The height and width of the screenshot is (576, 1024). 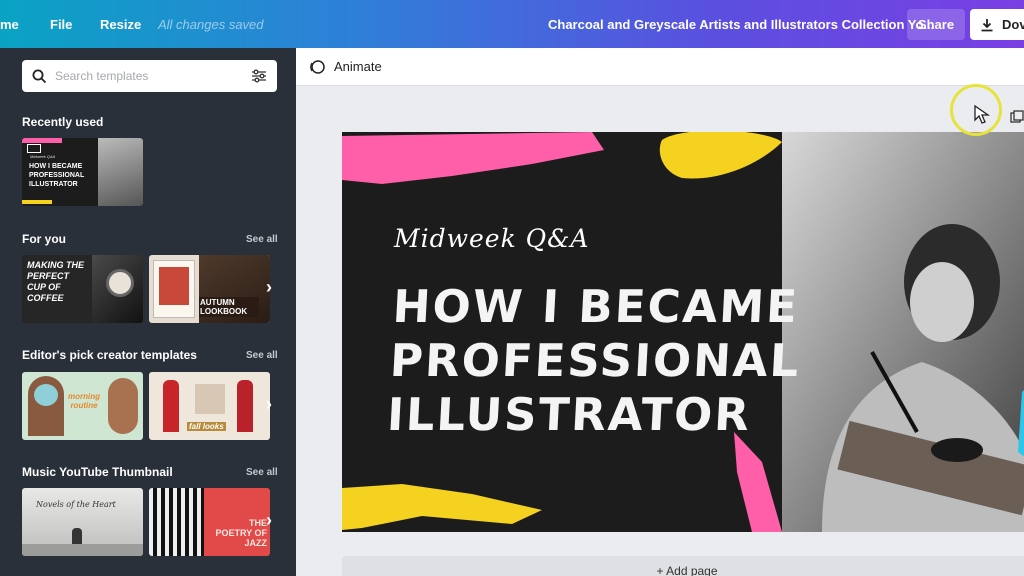 What do you see at coordinates (209, 289) in the screenshot?
I see `template-thumb-autumn: AUTUMN LOOKBOOK` at bounding box center [209, 289].